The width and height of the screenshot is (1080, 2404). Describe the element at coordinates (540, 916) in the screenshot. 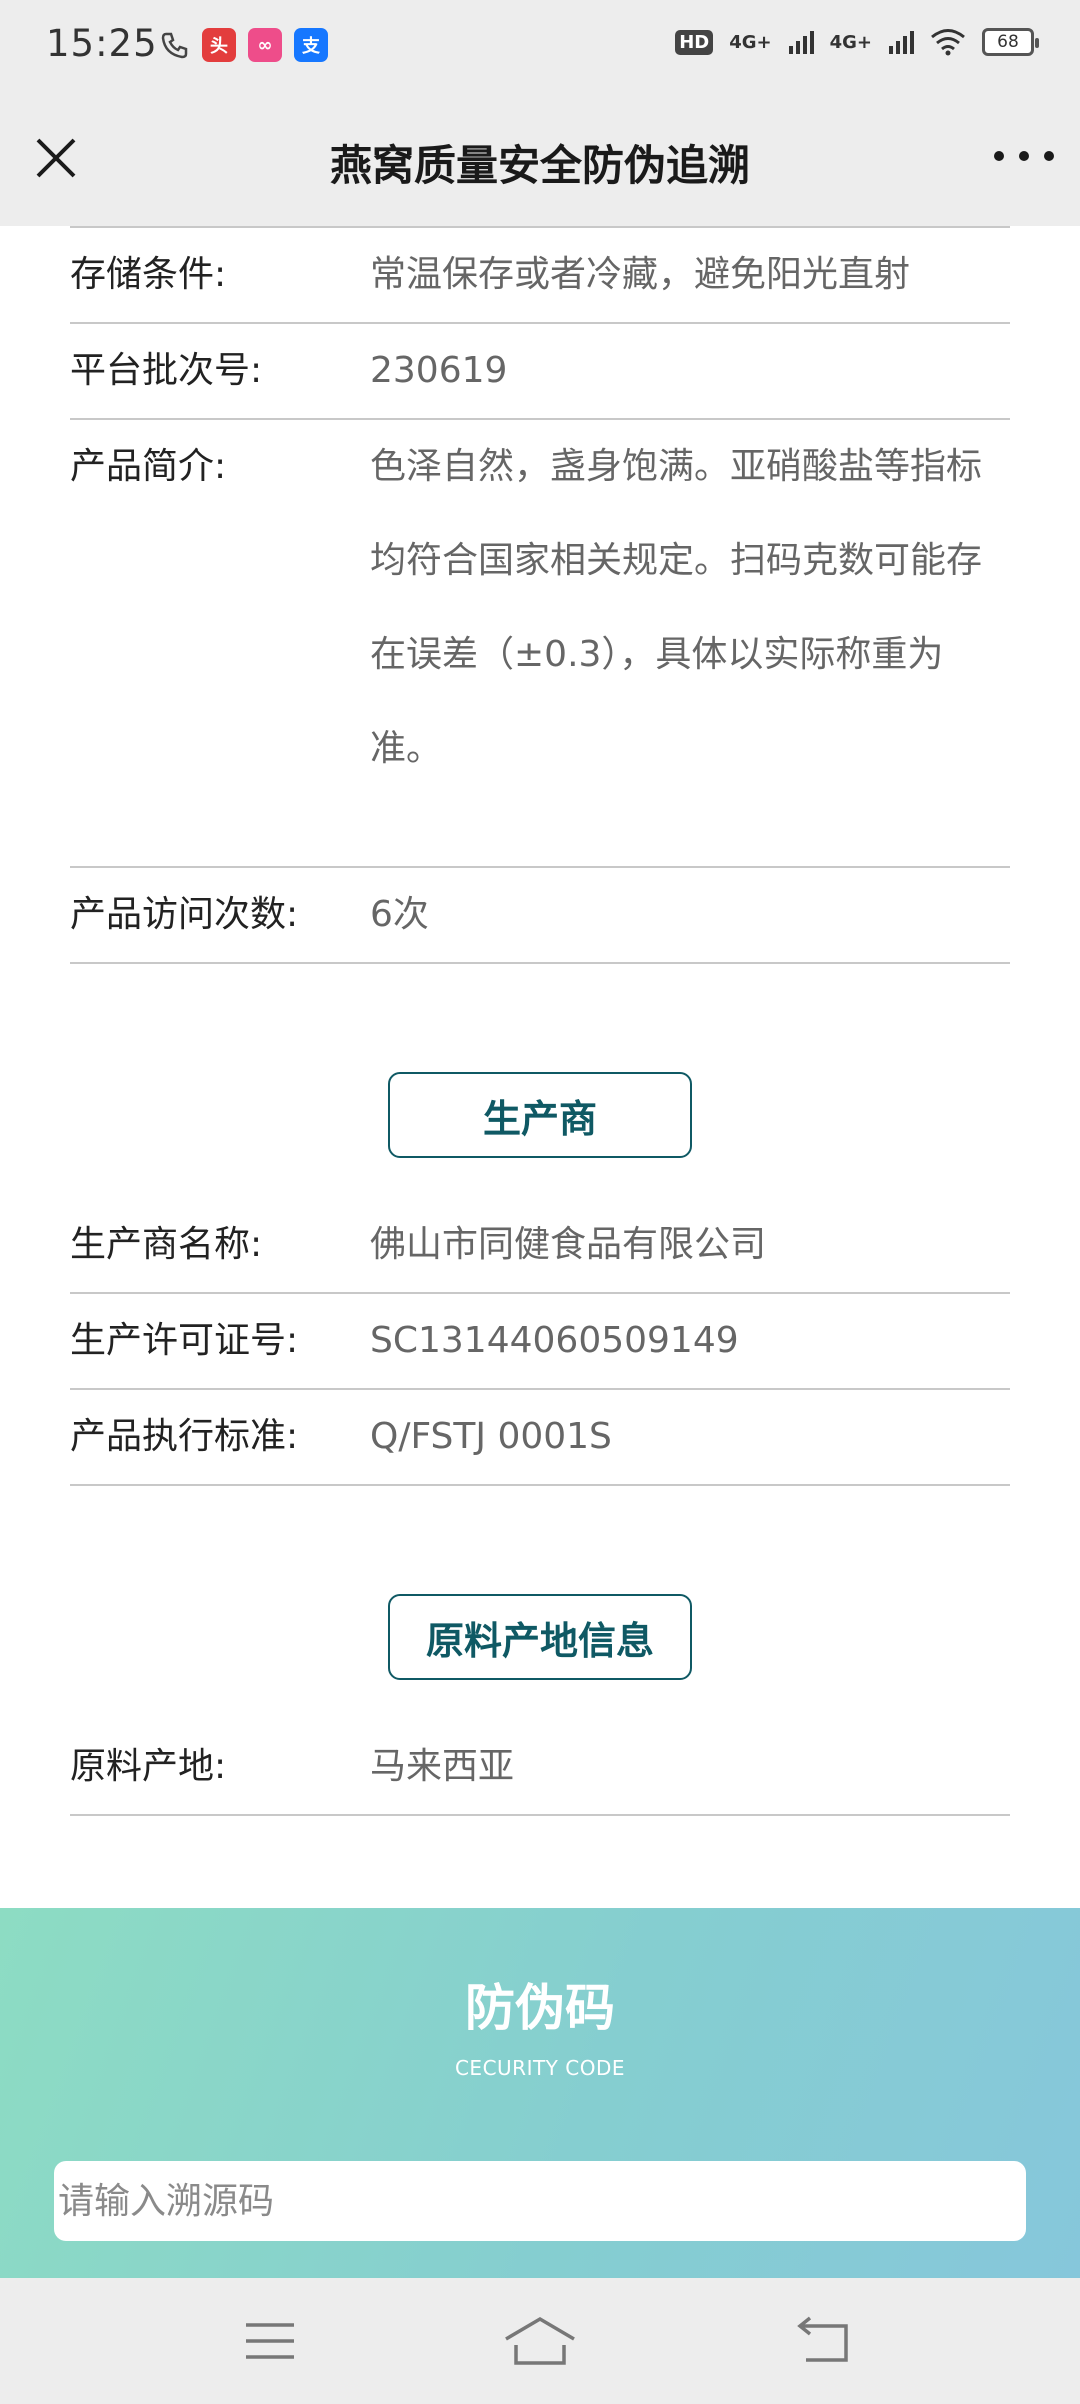

I see `info-row-visits: 产品访问次数: 6次` at that location.